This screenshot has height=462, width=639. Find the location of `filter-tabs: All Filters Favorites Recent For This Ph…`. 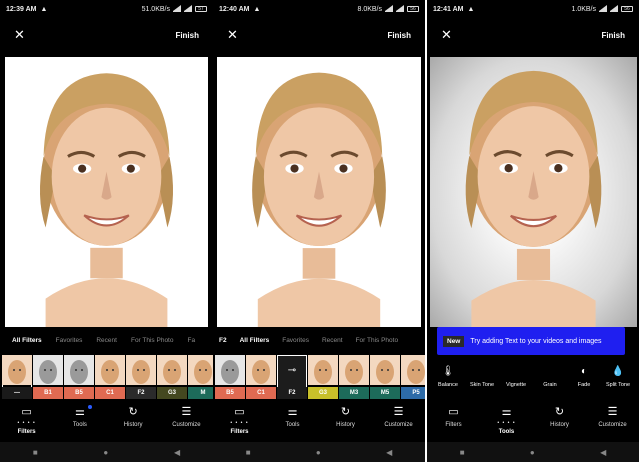

filter-tabs: All Filters Favorites Recent For This Ph… is located at coordinates (106, 344).